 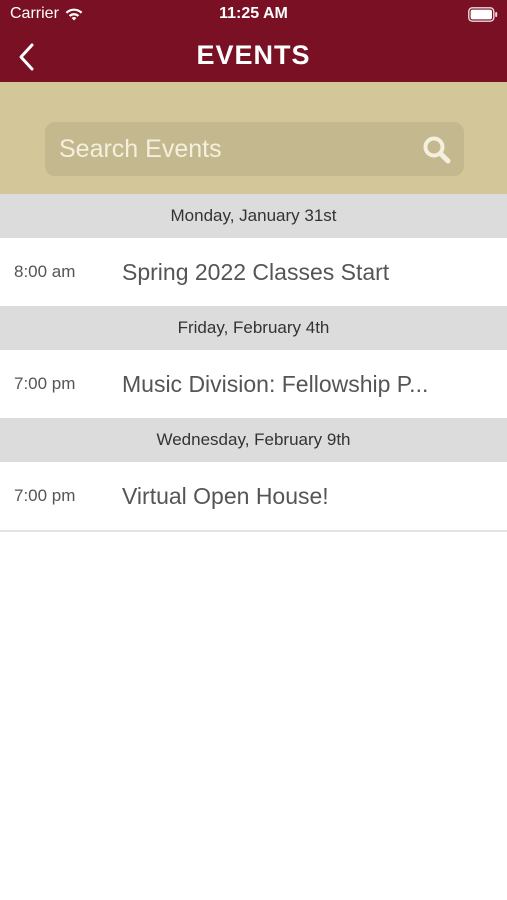 I want to click on event-row: 7:00 pm Virtual Open House!, so click(x=253, y=496).